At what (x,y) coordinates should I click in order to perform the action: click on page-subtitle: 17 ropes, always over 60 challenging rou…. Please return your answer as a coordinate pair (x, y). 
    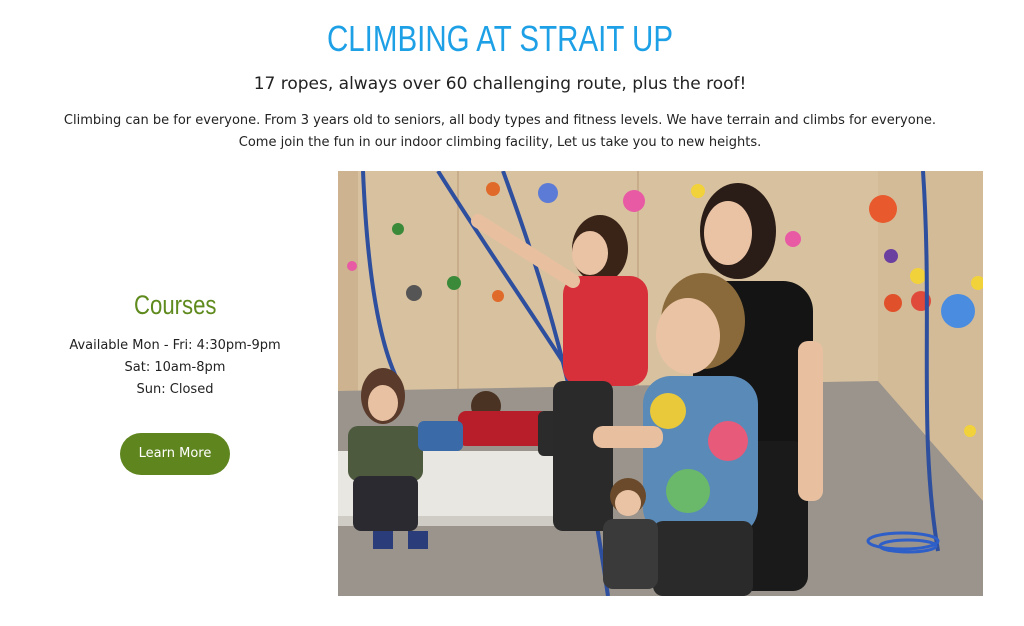
    Looking at the image, I should click on (500, 84).